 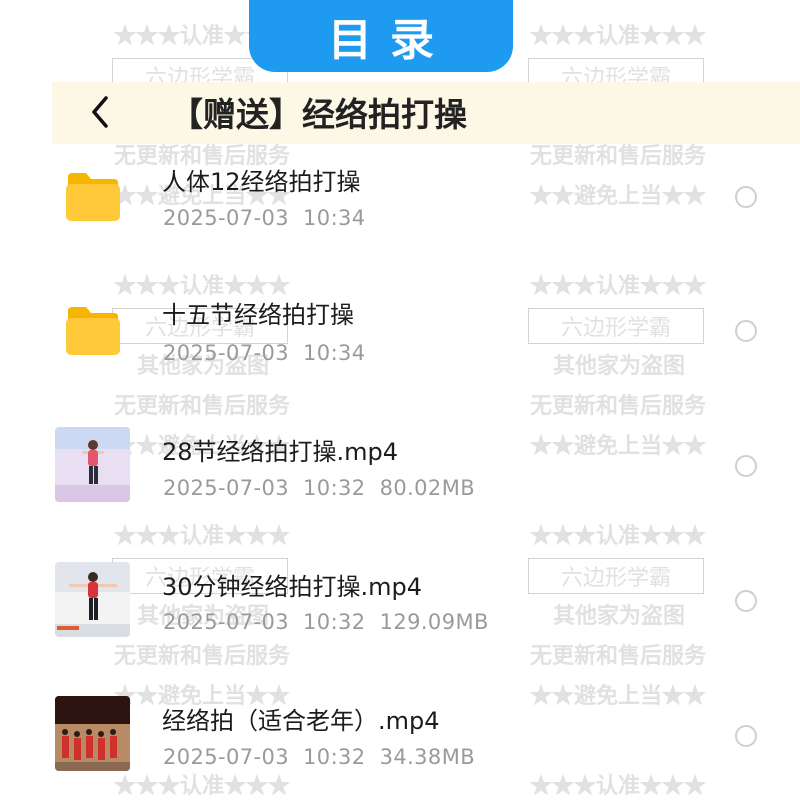 I want to click on file-size: 34.38MB, so click(x=427, y=757).